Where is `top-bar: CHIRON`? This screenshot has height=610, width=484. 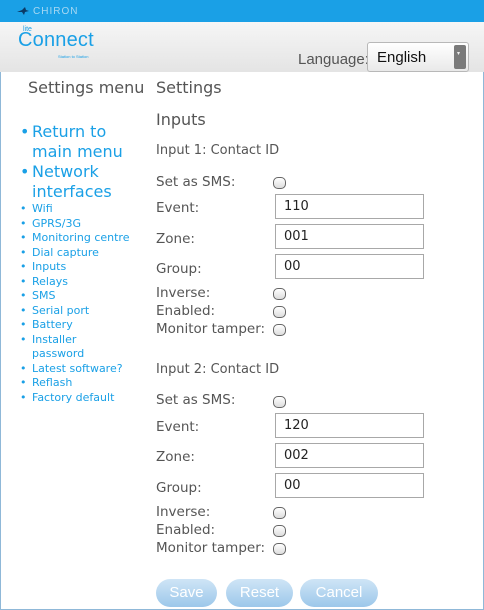 top-bar: CHIRON is located at coordinates (242, 11).